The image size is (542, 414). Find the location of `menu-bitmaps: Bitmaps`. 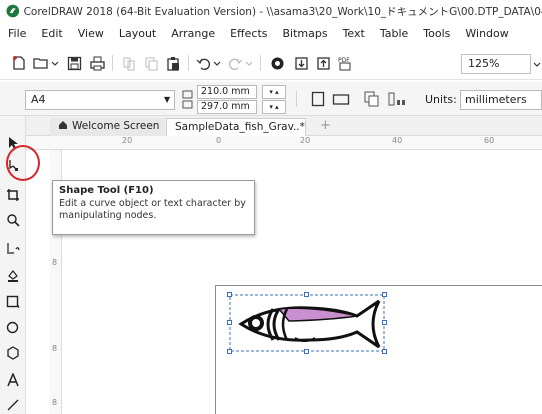

menu-bitmaps: Bitmaps is located at coordinates (304, 33).